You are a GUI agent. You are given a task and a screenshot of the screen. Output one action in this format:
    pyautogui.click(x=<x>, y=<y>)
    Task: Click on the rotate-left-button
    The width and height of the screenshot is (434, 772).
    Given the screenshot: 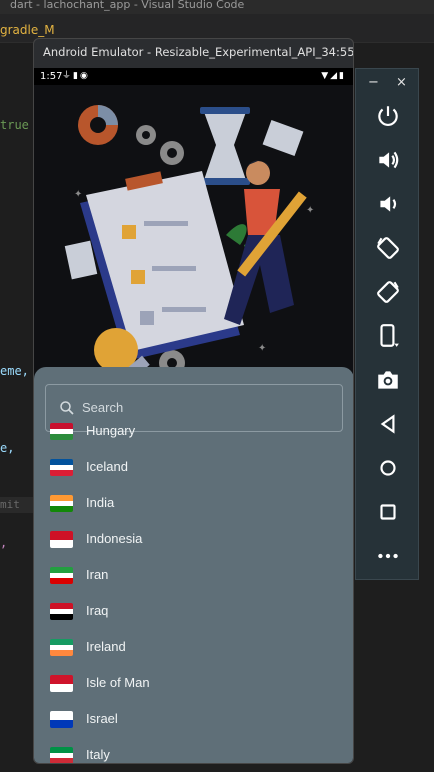 What is the action you would take?
    pyautogui.click(x=388, y=248)
    